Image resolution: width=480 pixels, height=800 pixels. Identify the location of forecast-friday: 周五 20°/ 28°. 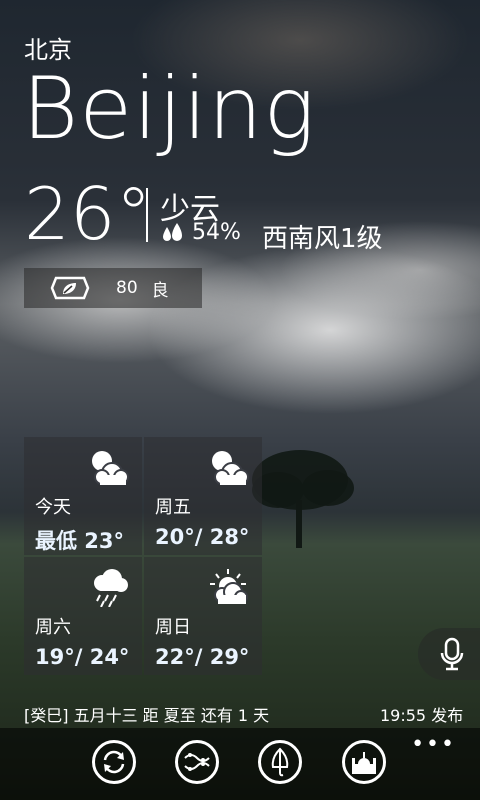
(203, 496).